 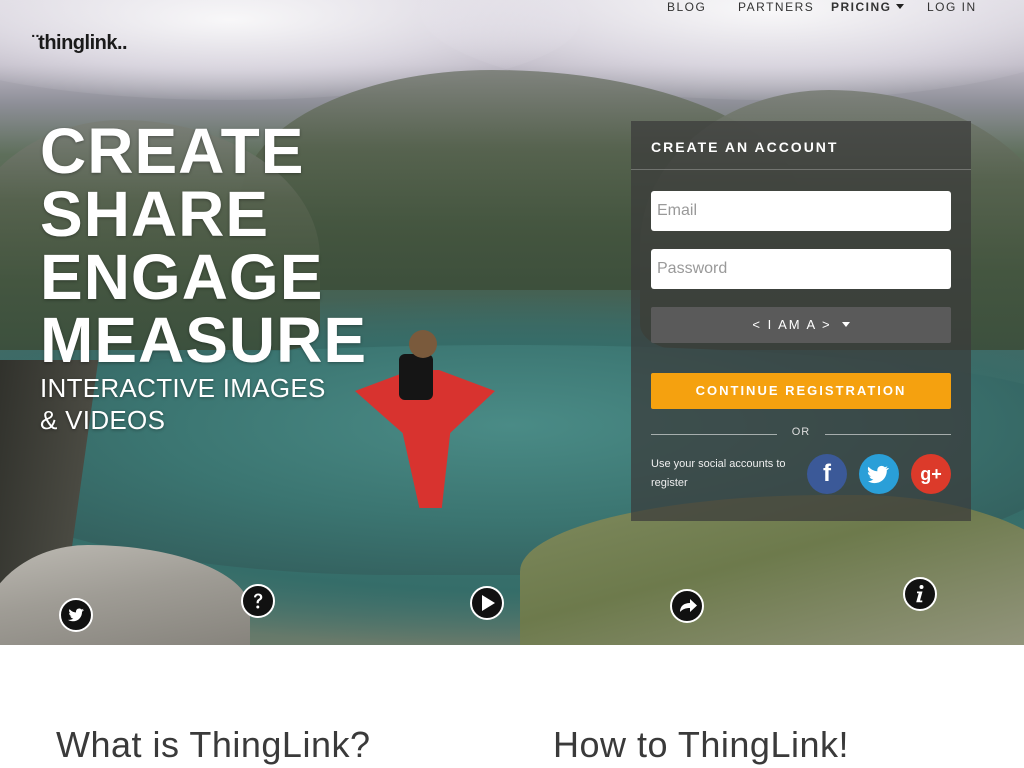 I want to click on or-separator: OR, so click(x=801, y=434).